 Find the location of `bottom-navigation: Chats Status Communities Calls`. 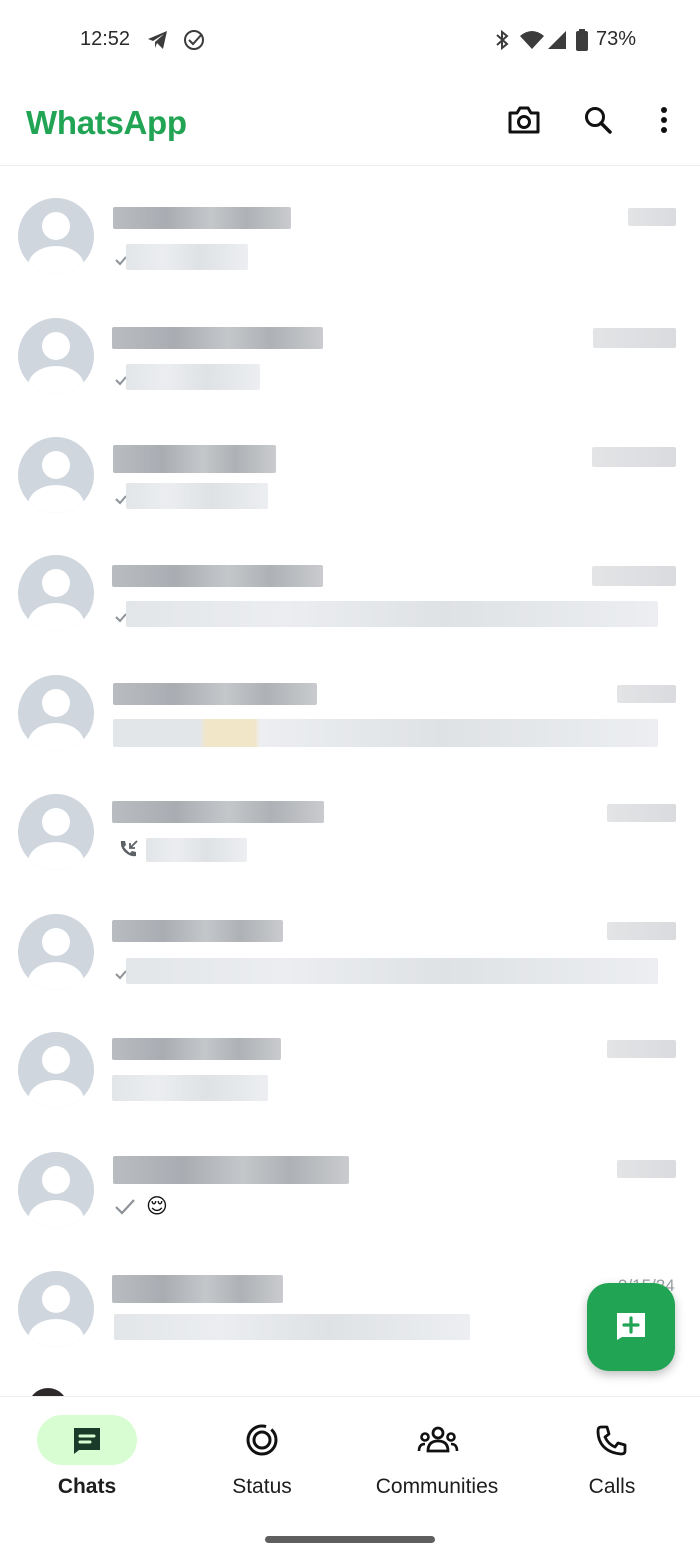

bottom-navigation: Chats Status Communities Calls is located at coordinates (350, 1477).